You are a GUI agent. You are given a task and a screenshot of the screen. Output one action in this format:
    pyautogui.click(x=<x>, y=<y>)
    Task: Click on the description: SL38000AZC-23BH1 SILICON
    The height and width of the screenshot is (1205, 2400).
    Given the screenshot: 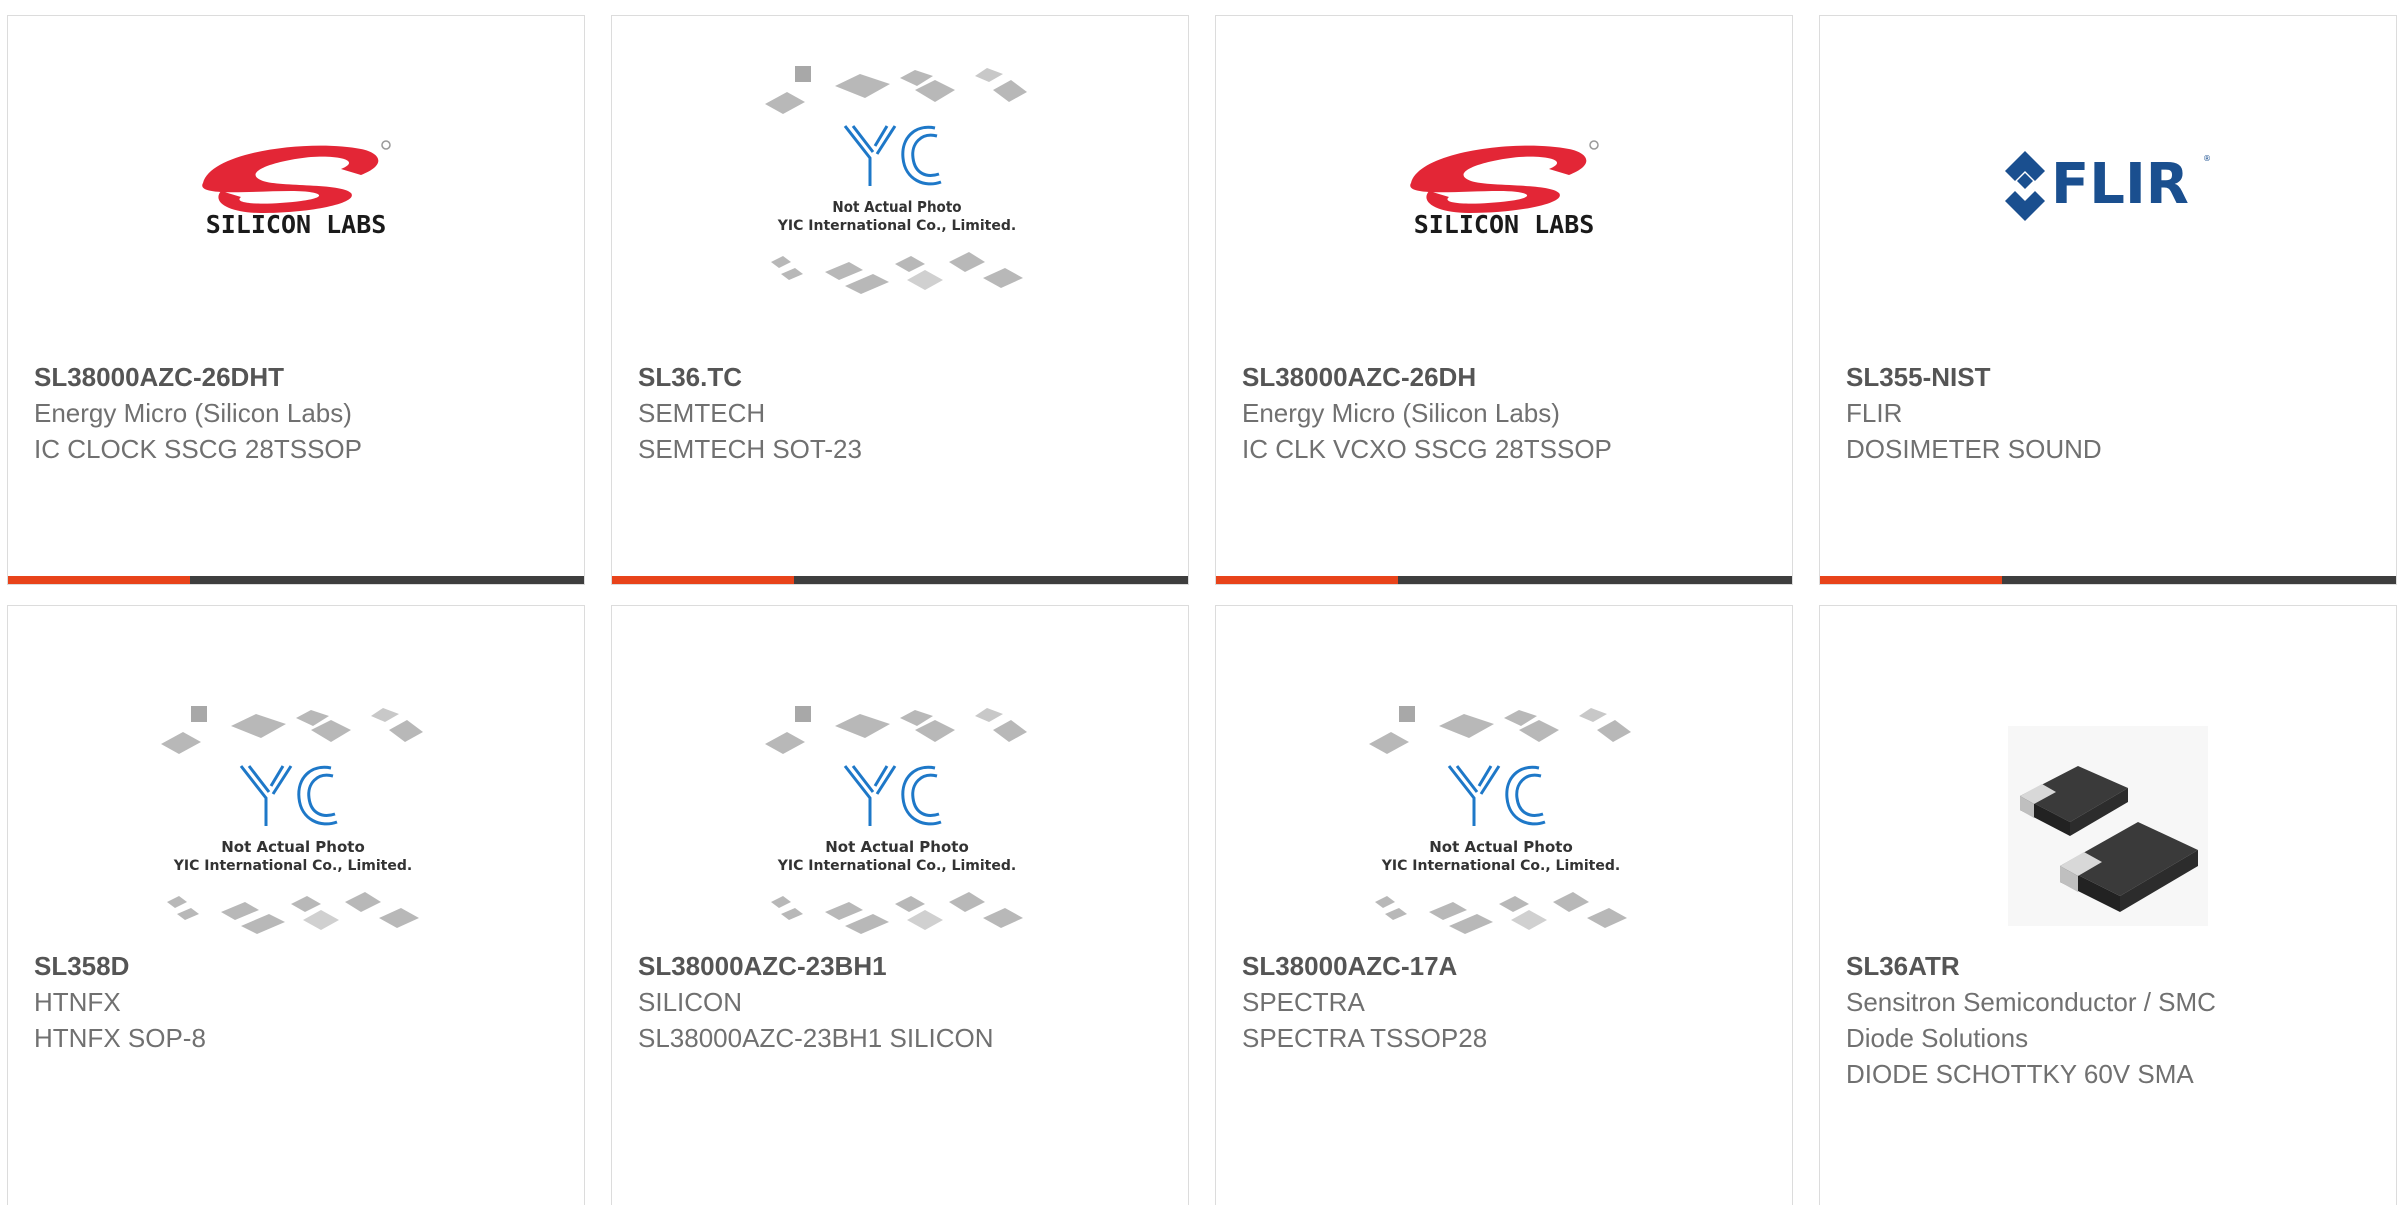 What is the action you would take?
    pyautogui.click(x=816, y=1038)
    